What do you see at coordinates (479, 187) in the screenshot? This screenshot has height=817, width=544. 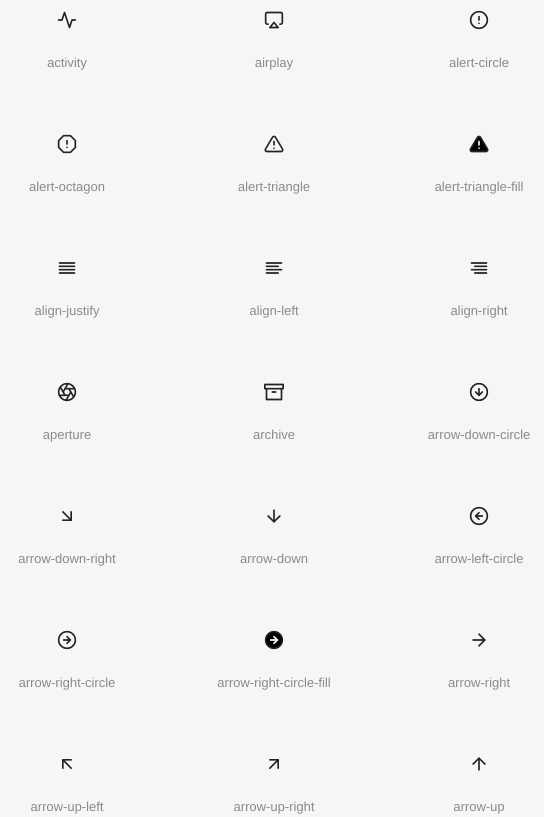 I see `icon-label: alert-triangle-fill` at bounding box center [479, 187].